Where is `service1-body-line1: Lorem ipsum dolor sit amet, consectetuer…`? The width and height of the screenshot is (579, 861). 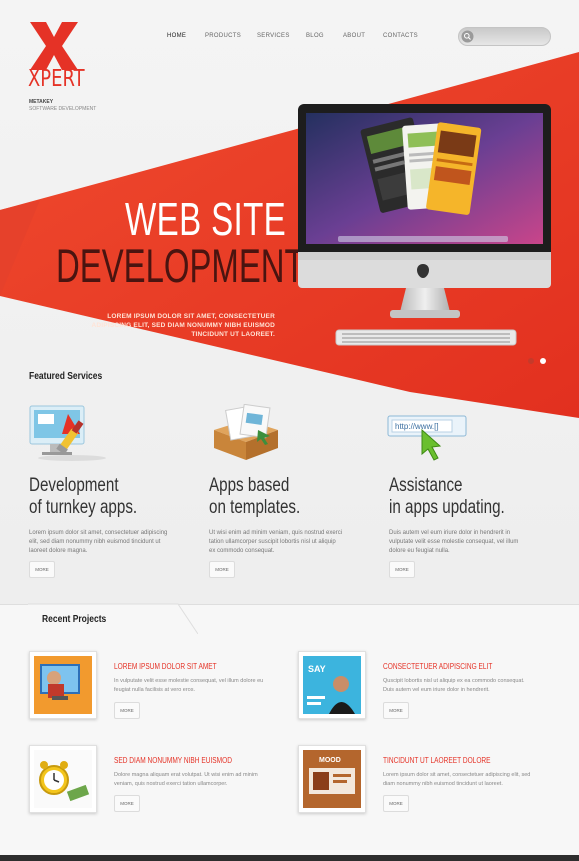
service1-body-line1: Lorem ipsum dolor sit amet, consectetuer… is located at coordinates (98, 533).